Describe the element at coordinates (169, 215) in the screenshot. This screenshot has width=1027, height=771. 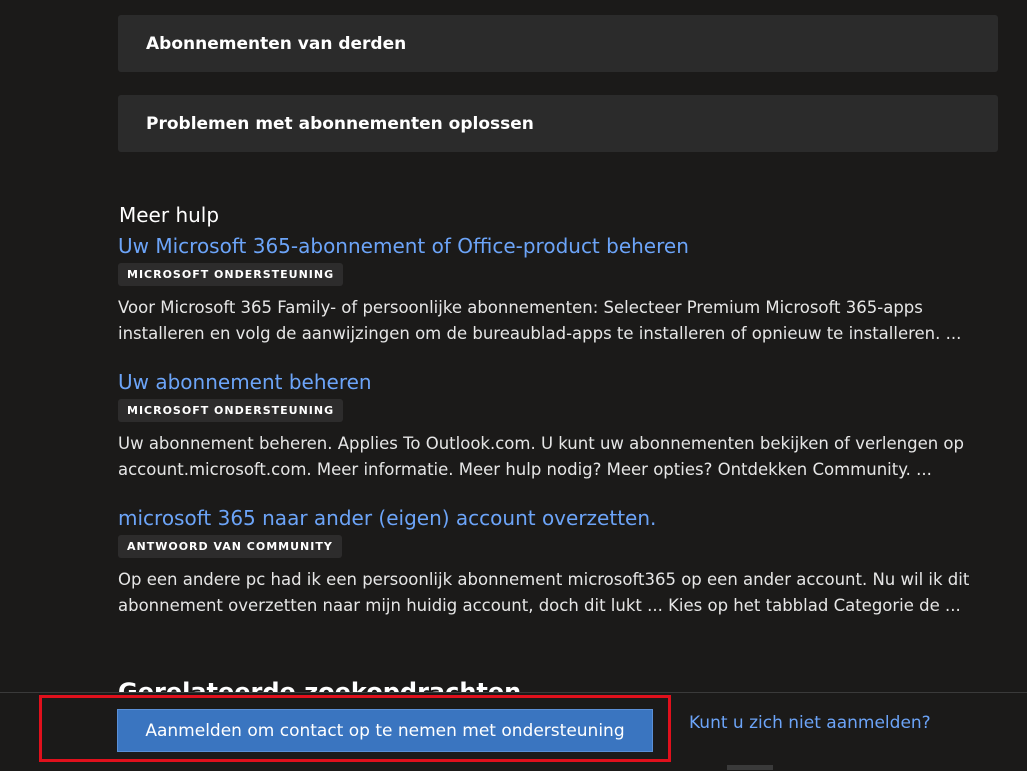
I see `more-help-heading: Meer hulp` at that location.